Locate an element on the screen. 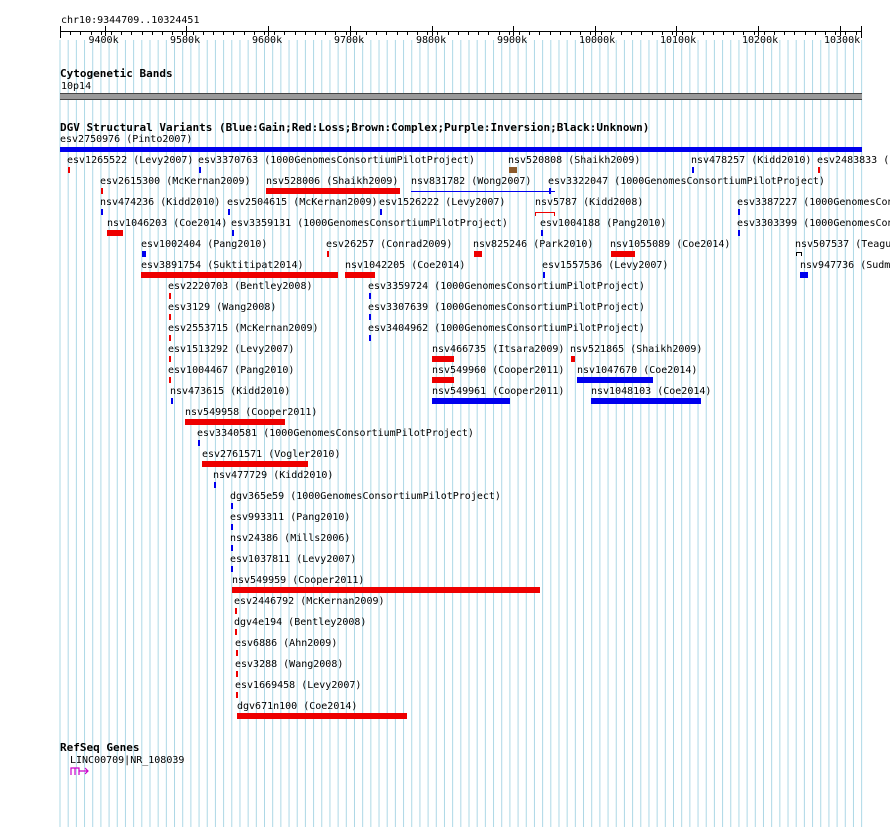 The image size is (890, 827). dgv-feature-label: nsv521865 (Shaikh2009) is located at coordinates (636, 349).